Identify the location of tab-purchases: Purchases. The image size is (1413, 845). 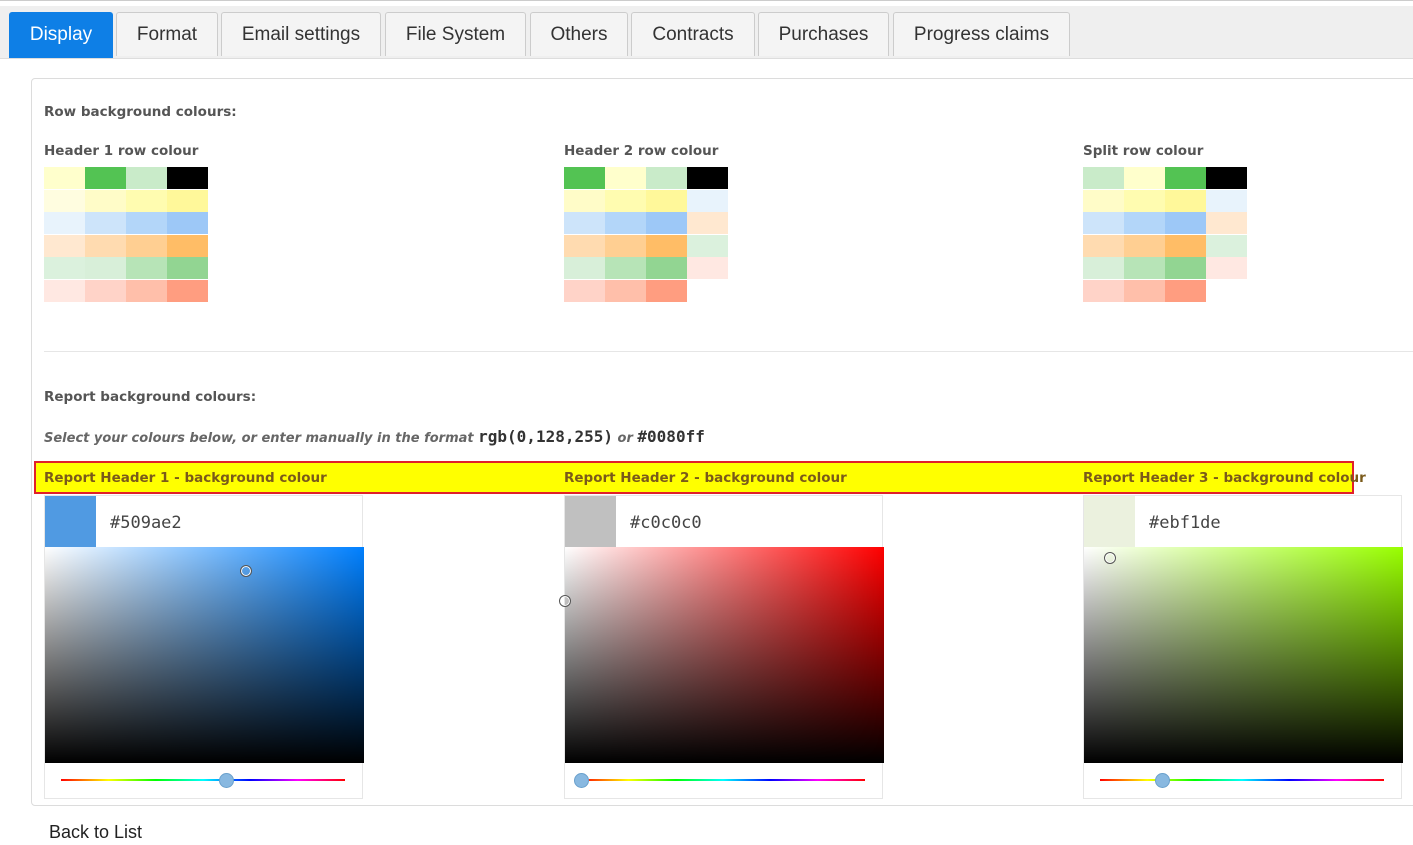
(823, 34).